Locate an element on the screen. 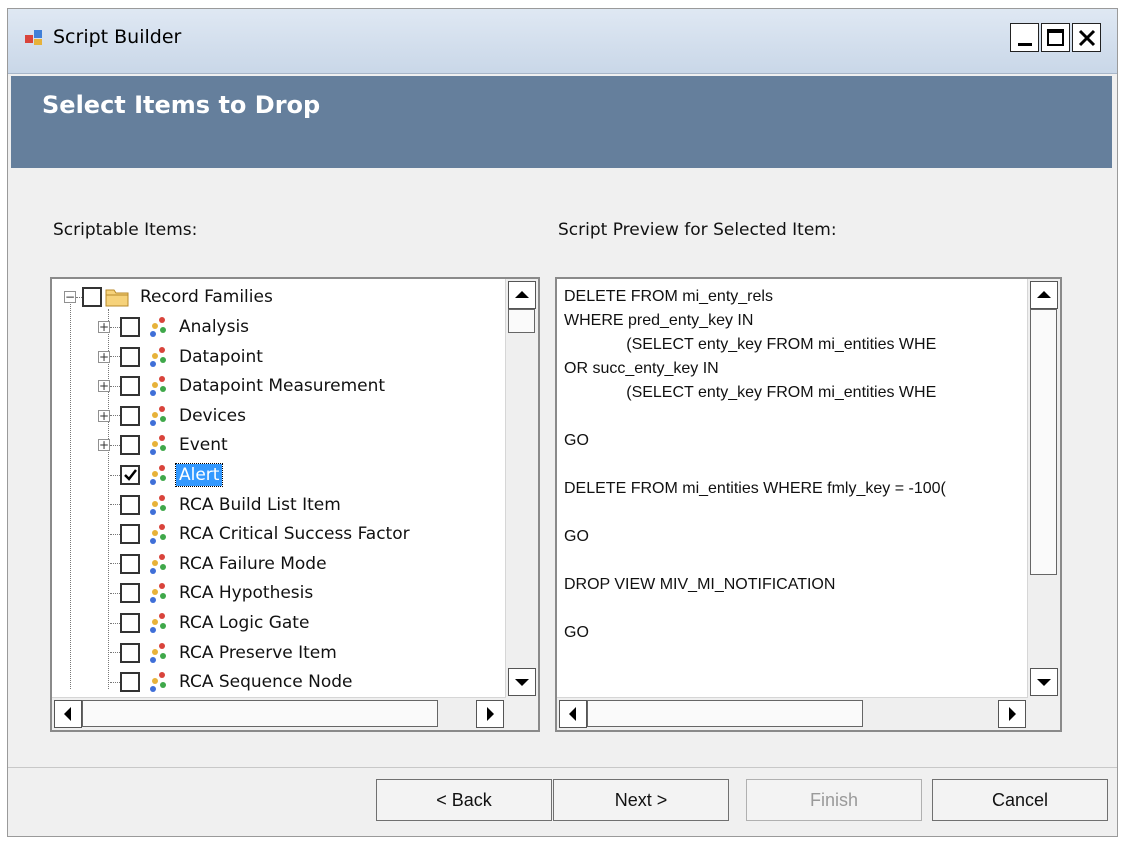 The image size is (1124, 841). tree-item: + Datapoint Measurement is located at coordinates (243, 386).